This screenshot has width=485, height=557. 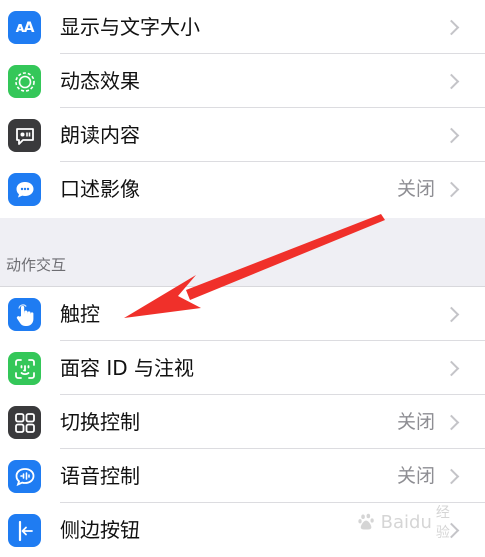 I want to click on section-header-interaction: 动作交互, so click(x=36, y=265).